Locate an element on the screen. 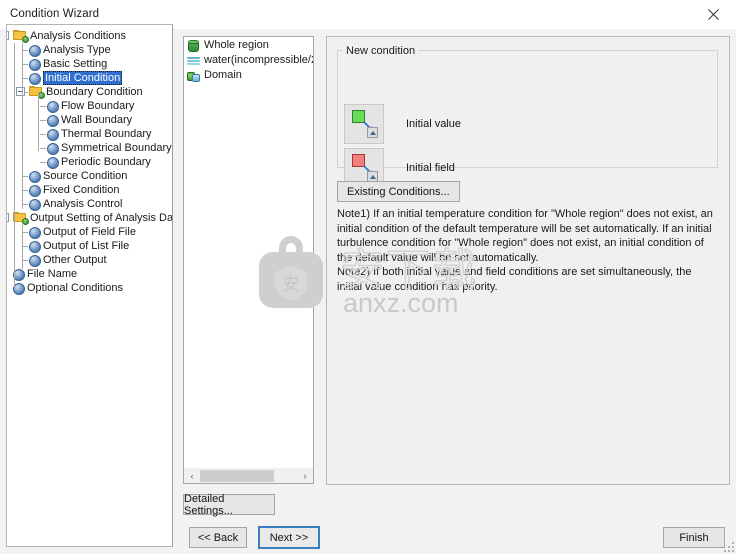 The height and width of the screenshot is (554, 736). initial-value-icon is located at coordinates (364, 124).